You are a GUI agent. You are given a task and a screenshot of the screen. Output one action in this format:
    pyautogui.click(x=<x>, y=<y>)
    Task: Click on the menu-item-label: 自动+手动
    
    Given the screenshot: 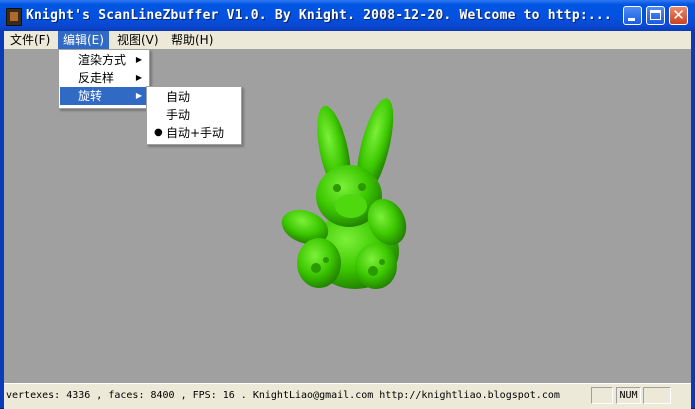 What is the action you would take?
    pyautogui.click(x=195, y=133)
    